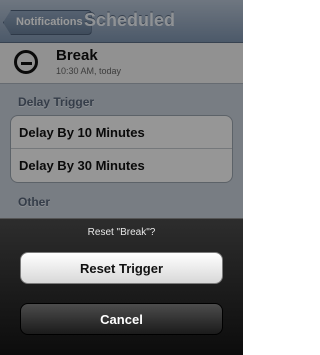 The image size is (320, 355). I want to click on cancel-button: Cancel, so click(121, 319).